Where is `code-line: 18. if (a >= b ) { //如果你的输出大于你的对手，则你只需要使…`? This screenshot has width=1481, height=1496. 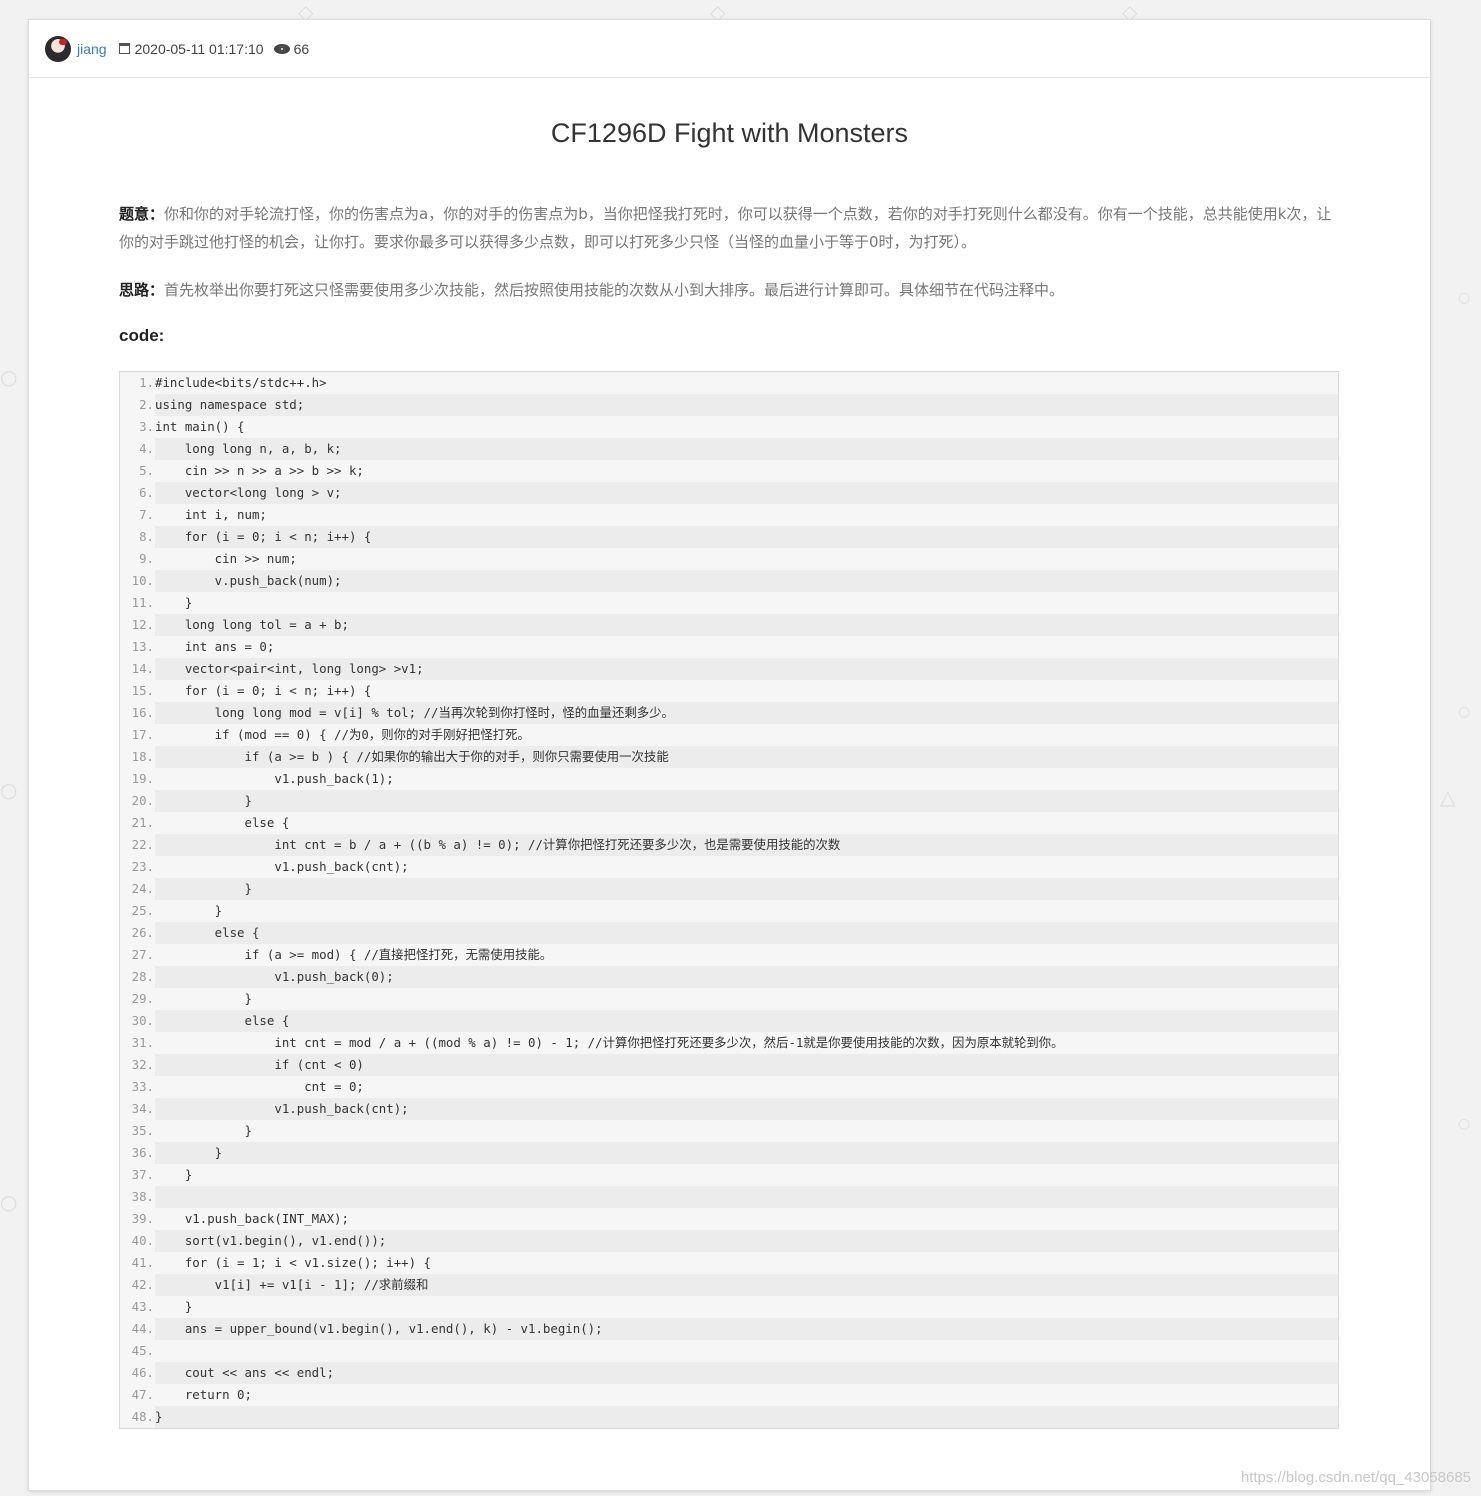
code-line: 18. if (a >= b ) { //如果你的输出大于你的对手，则你只需要使… is located at coordinates (729, 757).